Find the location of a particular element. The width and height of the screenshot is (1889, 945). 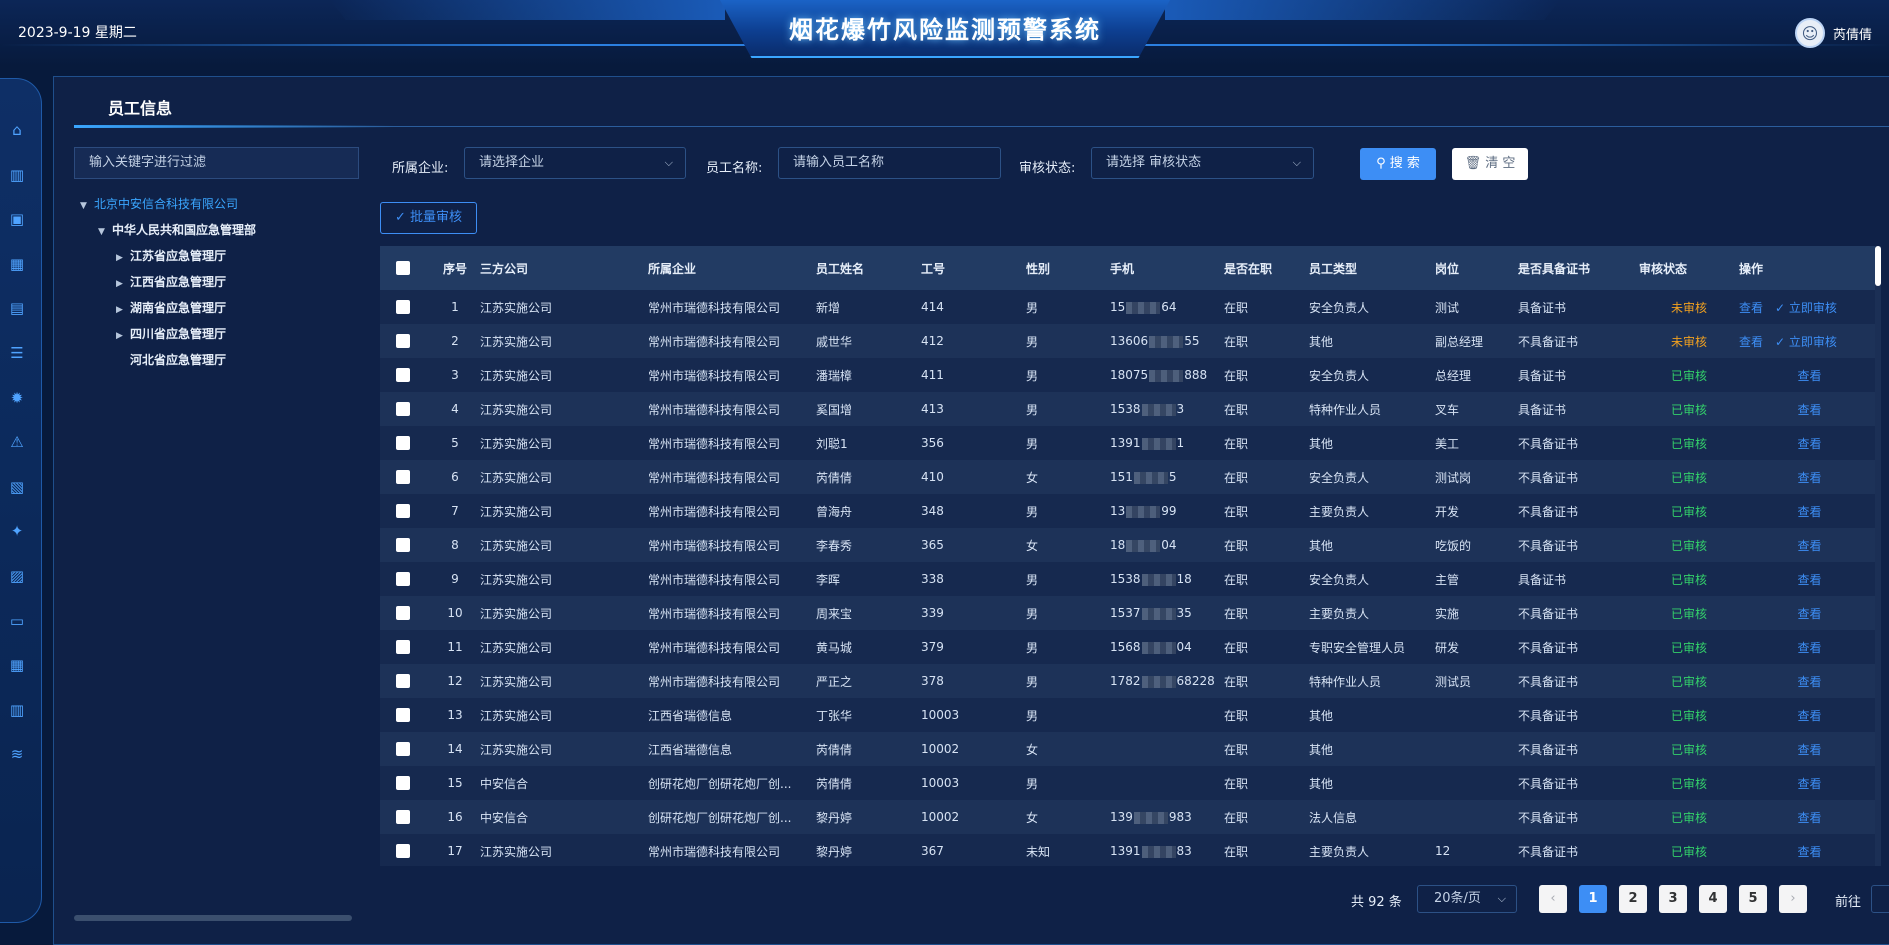

caret-right-icon: ▶ is located at coordinates (123, 310).